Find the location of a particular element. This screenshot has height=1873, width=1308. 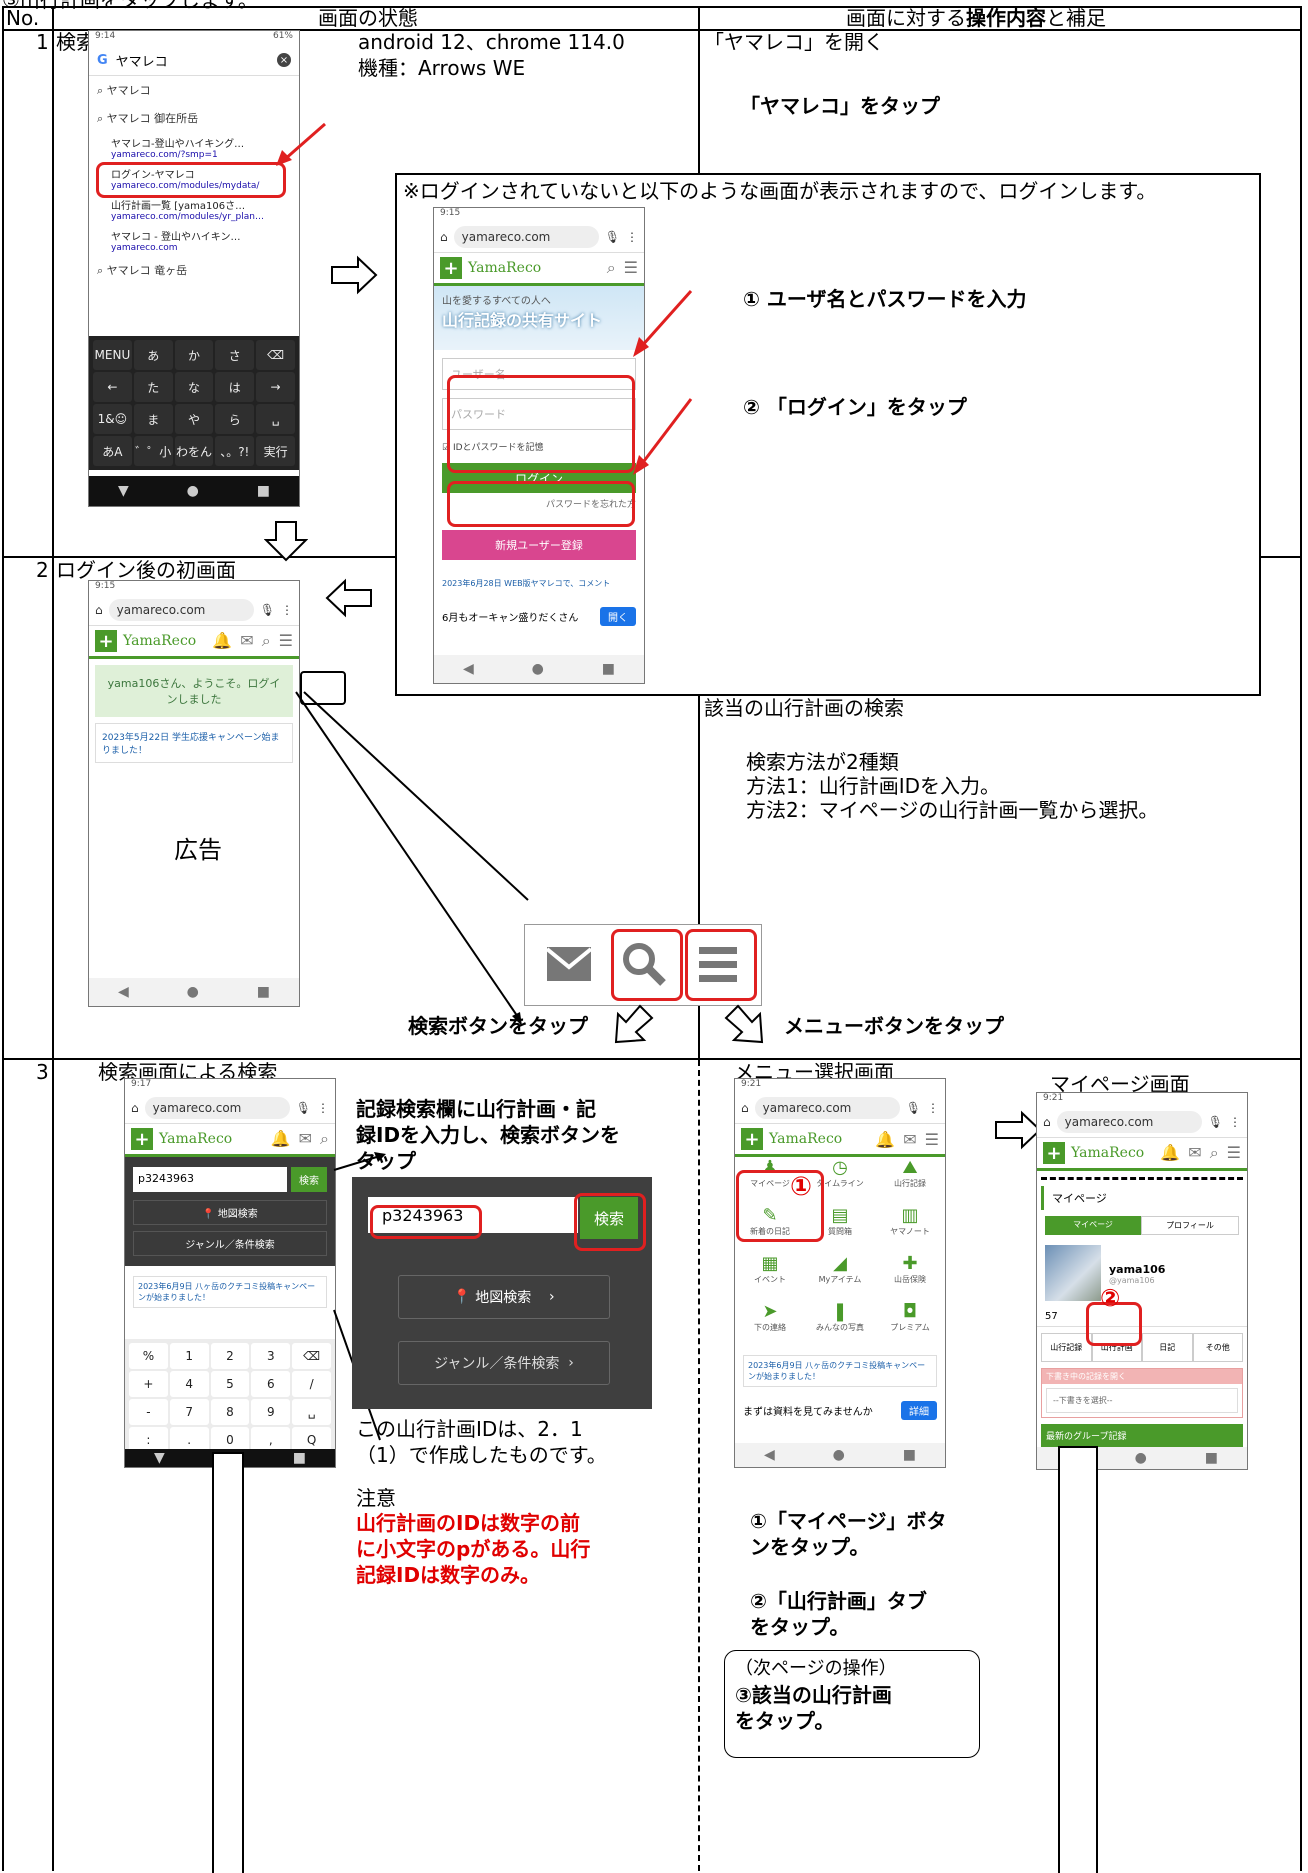

menu-item-premium: ◘ プレミアム is located at coordinates (910, 1325).